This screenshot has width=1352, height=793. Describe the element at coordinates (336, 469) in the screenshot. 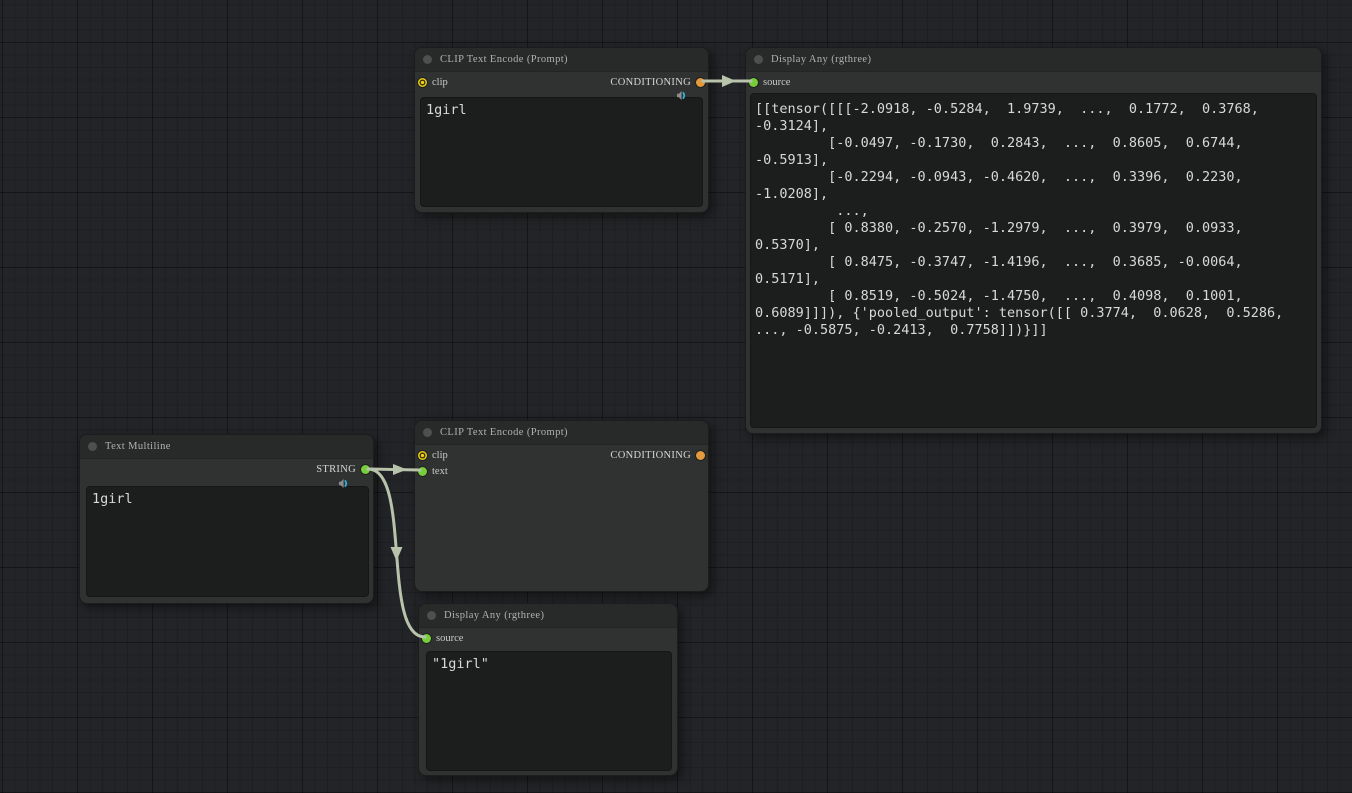

I see `port-label: STRING` at that location.